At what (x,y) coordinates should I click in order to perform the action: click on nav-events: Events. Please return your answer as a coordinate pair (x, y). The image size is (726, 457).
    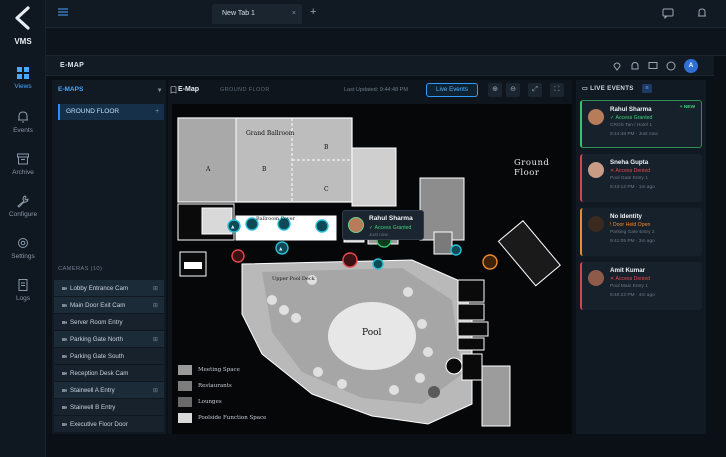
    Looking at the image, I should click on (23, 122).